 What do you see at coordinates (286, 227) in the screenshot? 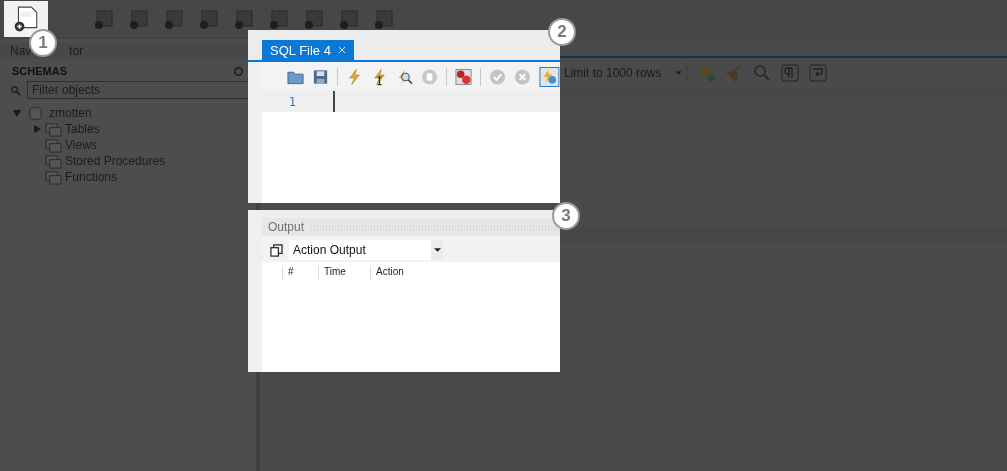
I see `output-title: Output` at bounding box center [286, 227].